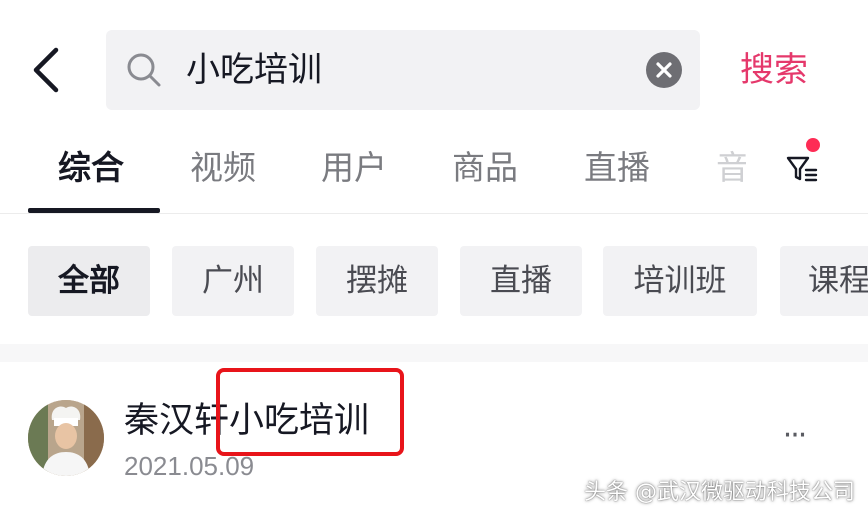 This screenshot has height=518, width=868. I want to click on chevron-left-icon, so click(46, 70).